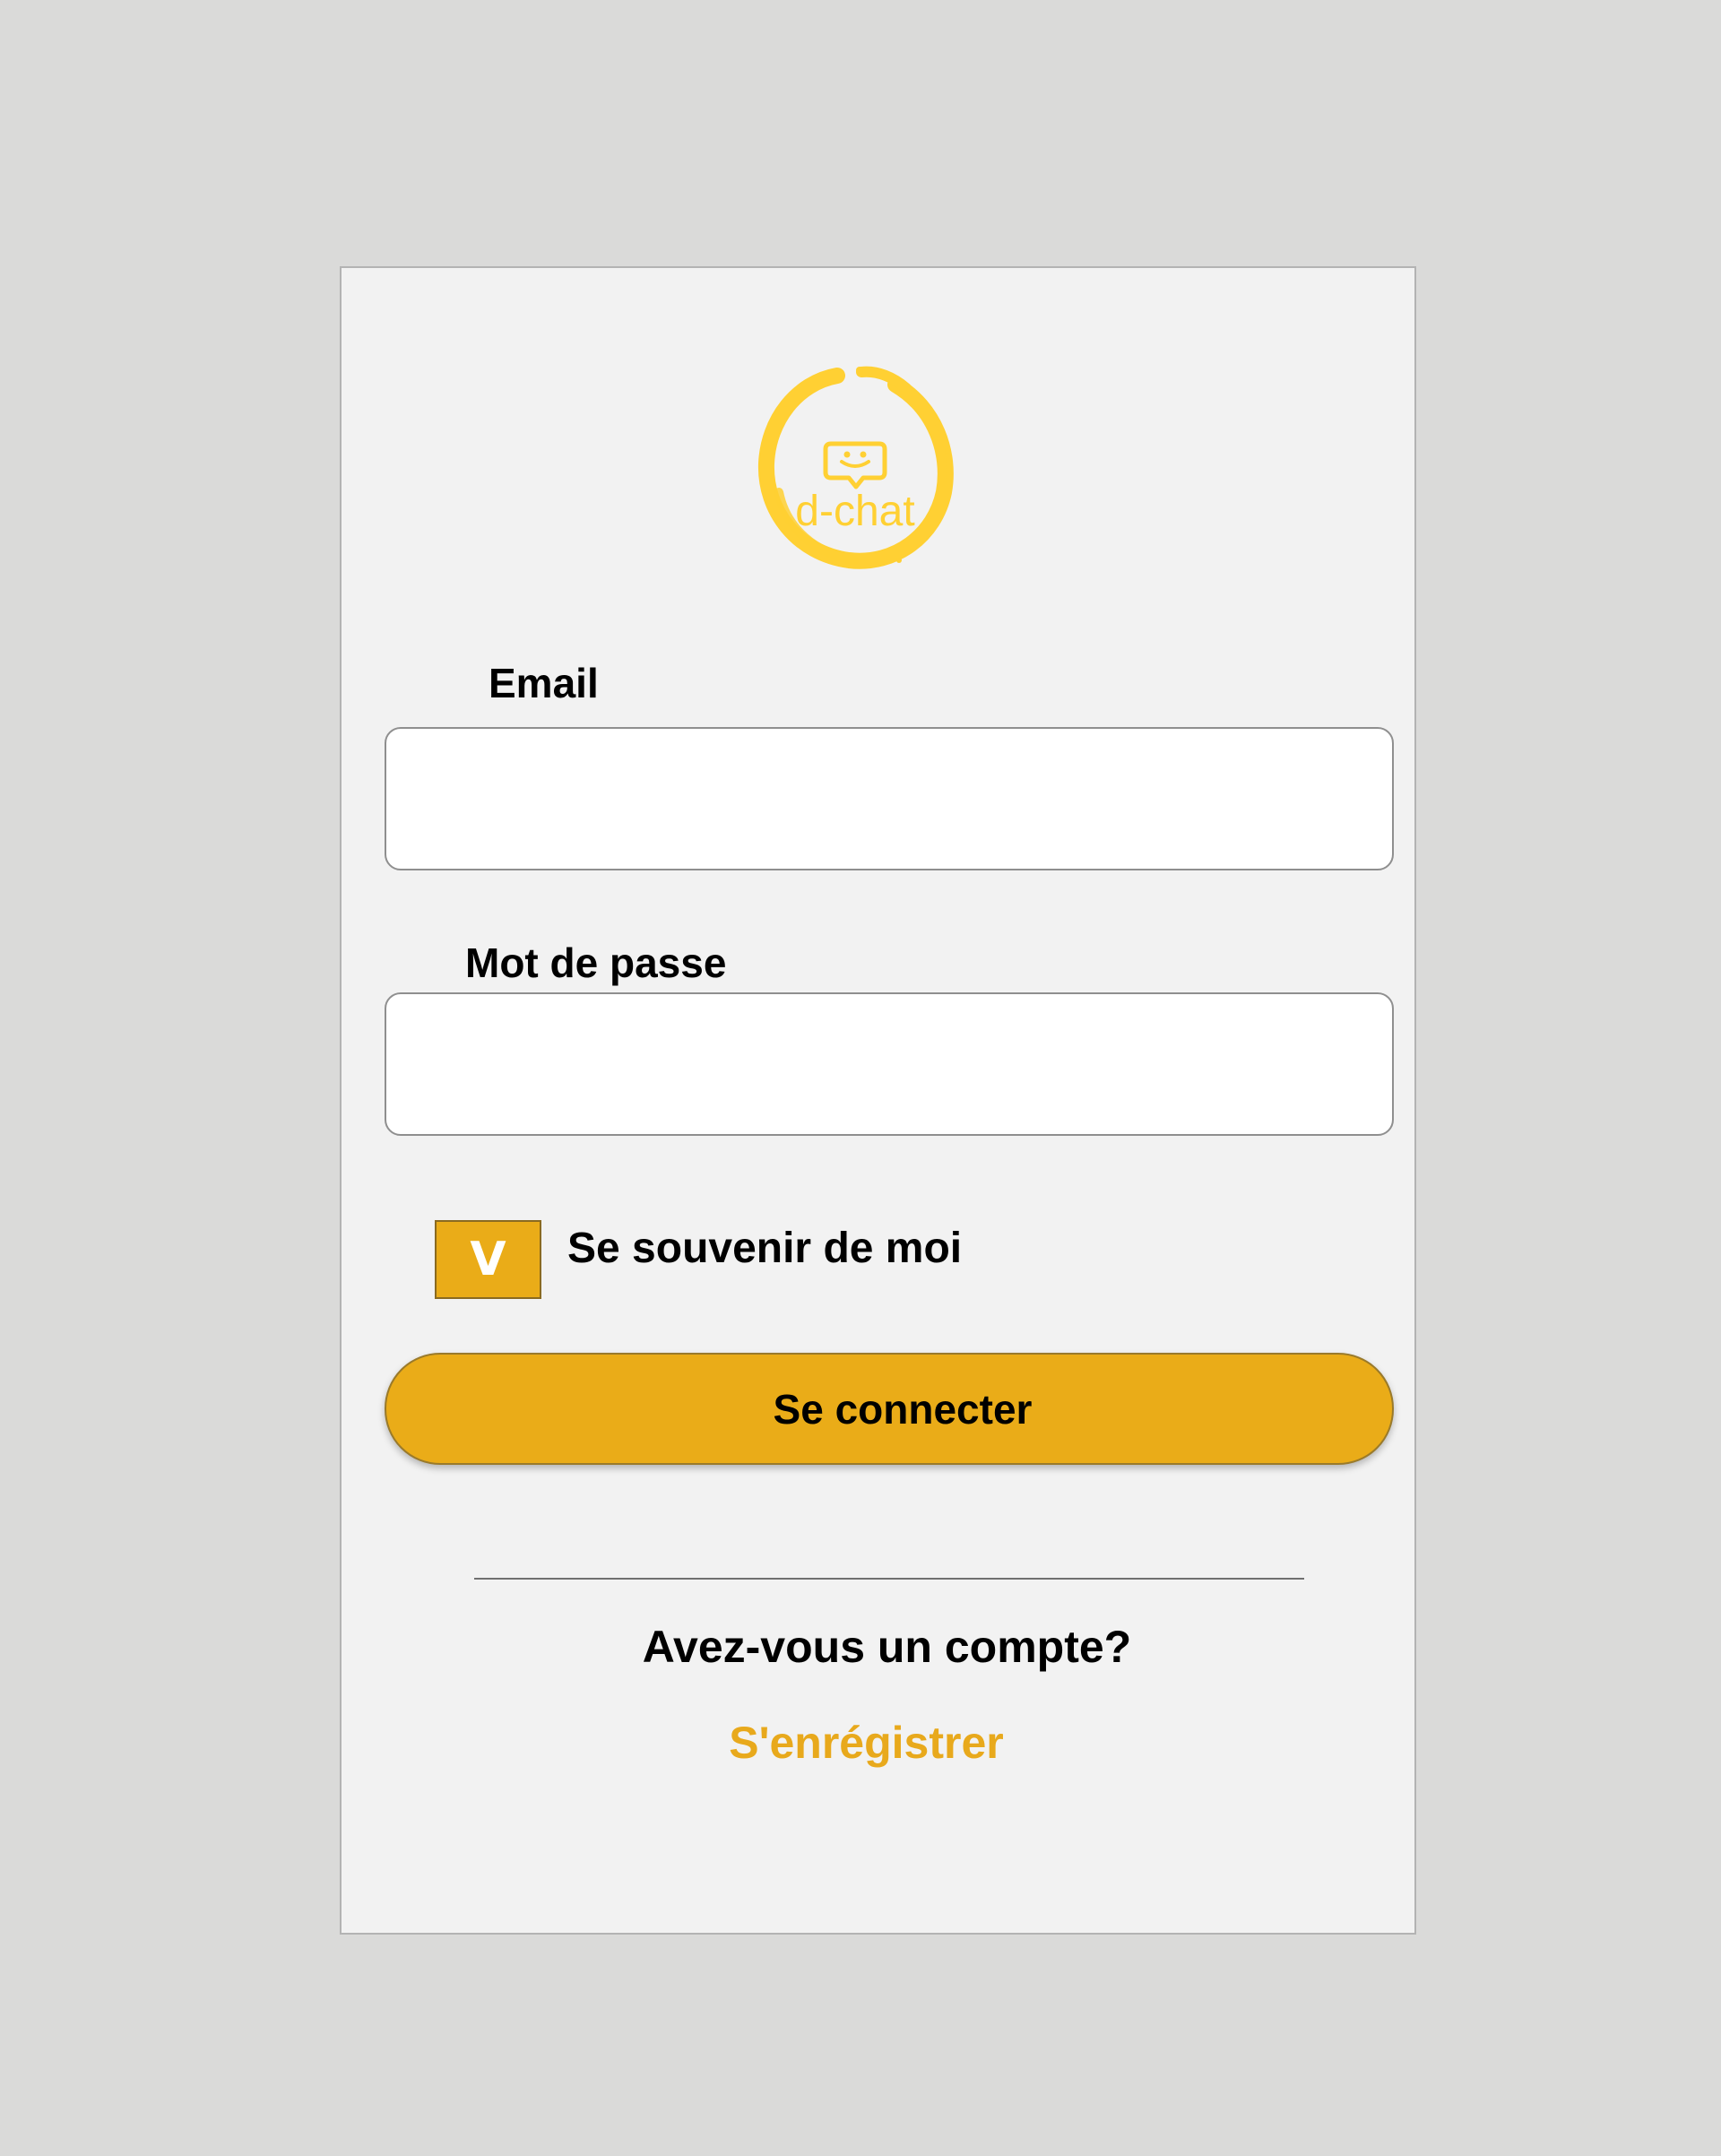 The height and width of the screenshot is (2156, 1721). I want to click on remember-me-checkbox: V, so click(488, 1259).